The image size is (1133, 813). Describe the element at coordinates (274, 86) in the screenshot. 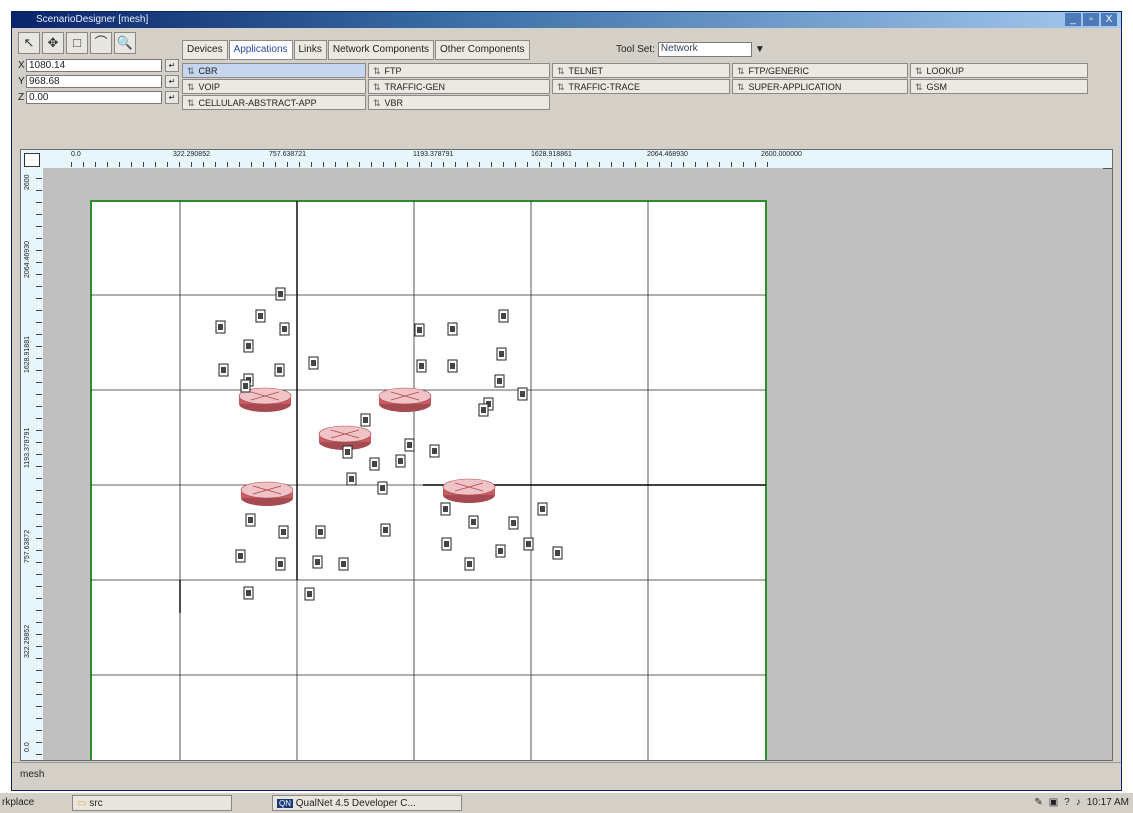

I see `app-voip: ⇅ VOIP` at that location.